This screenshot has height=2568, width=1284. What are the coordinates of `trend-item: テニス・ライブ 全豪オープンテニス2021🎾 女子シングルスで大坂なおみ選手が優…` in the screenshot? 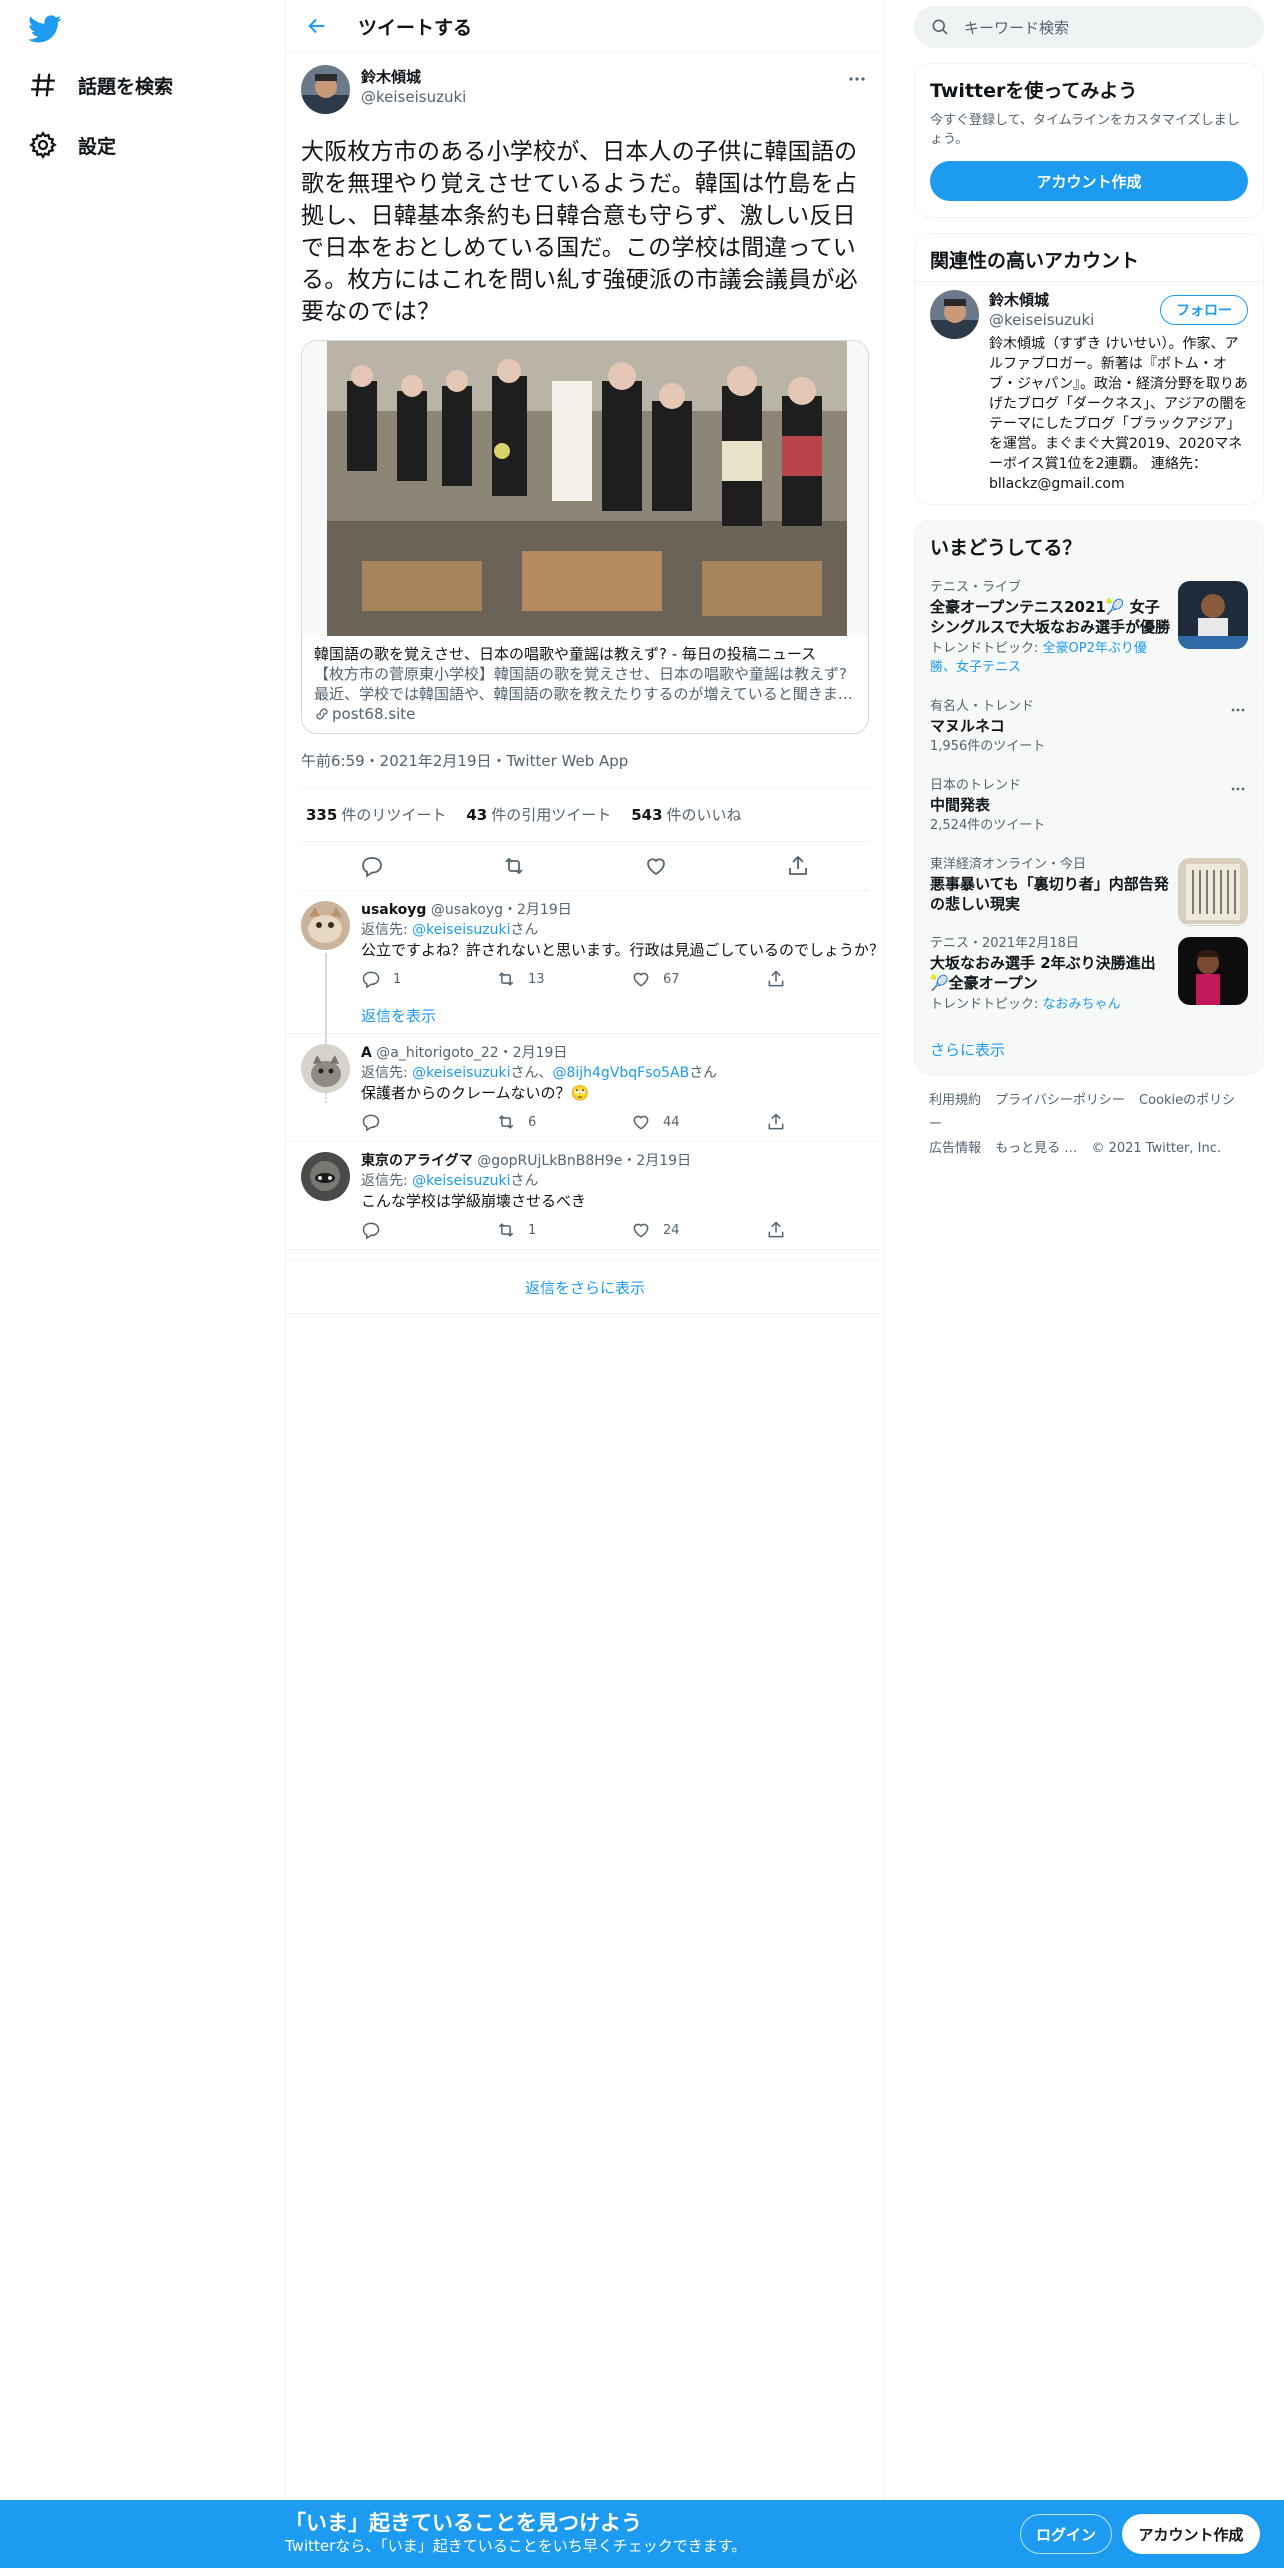 It's located at (1089, 627).